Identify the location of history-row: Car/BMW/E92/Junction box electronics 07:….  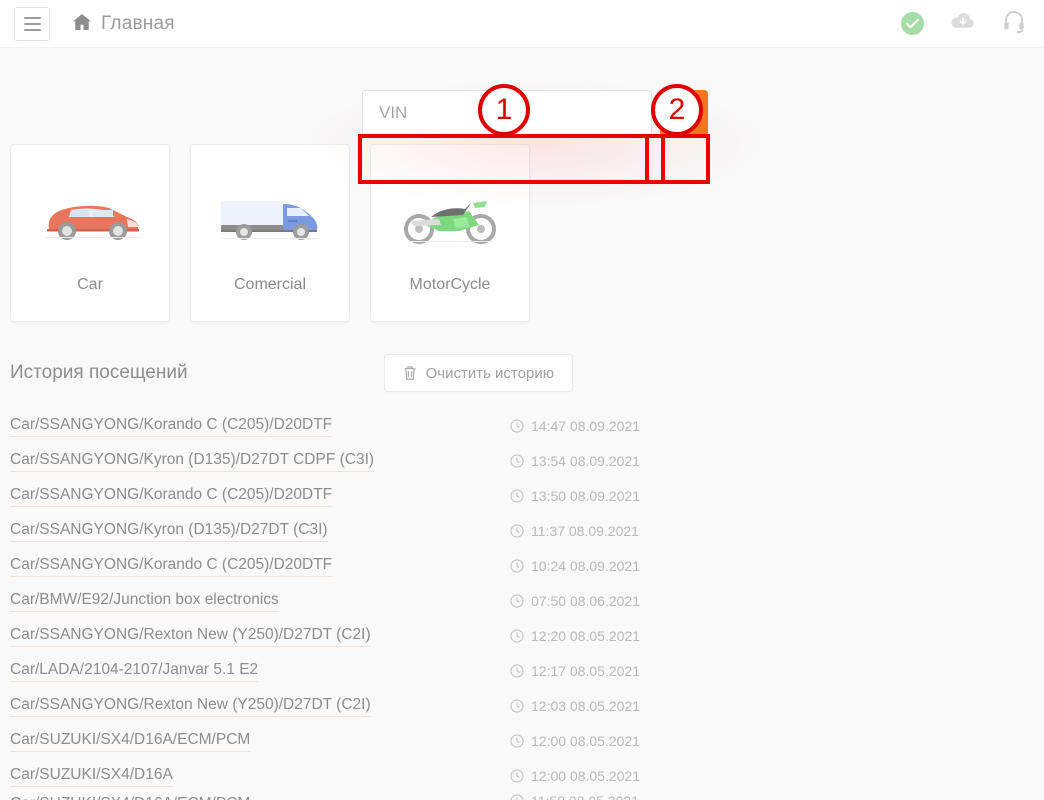
(527, 600).